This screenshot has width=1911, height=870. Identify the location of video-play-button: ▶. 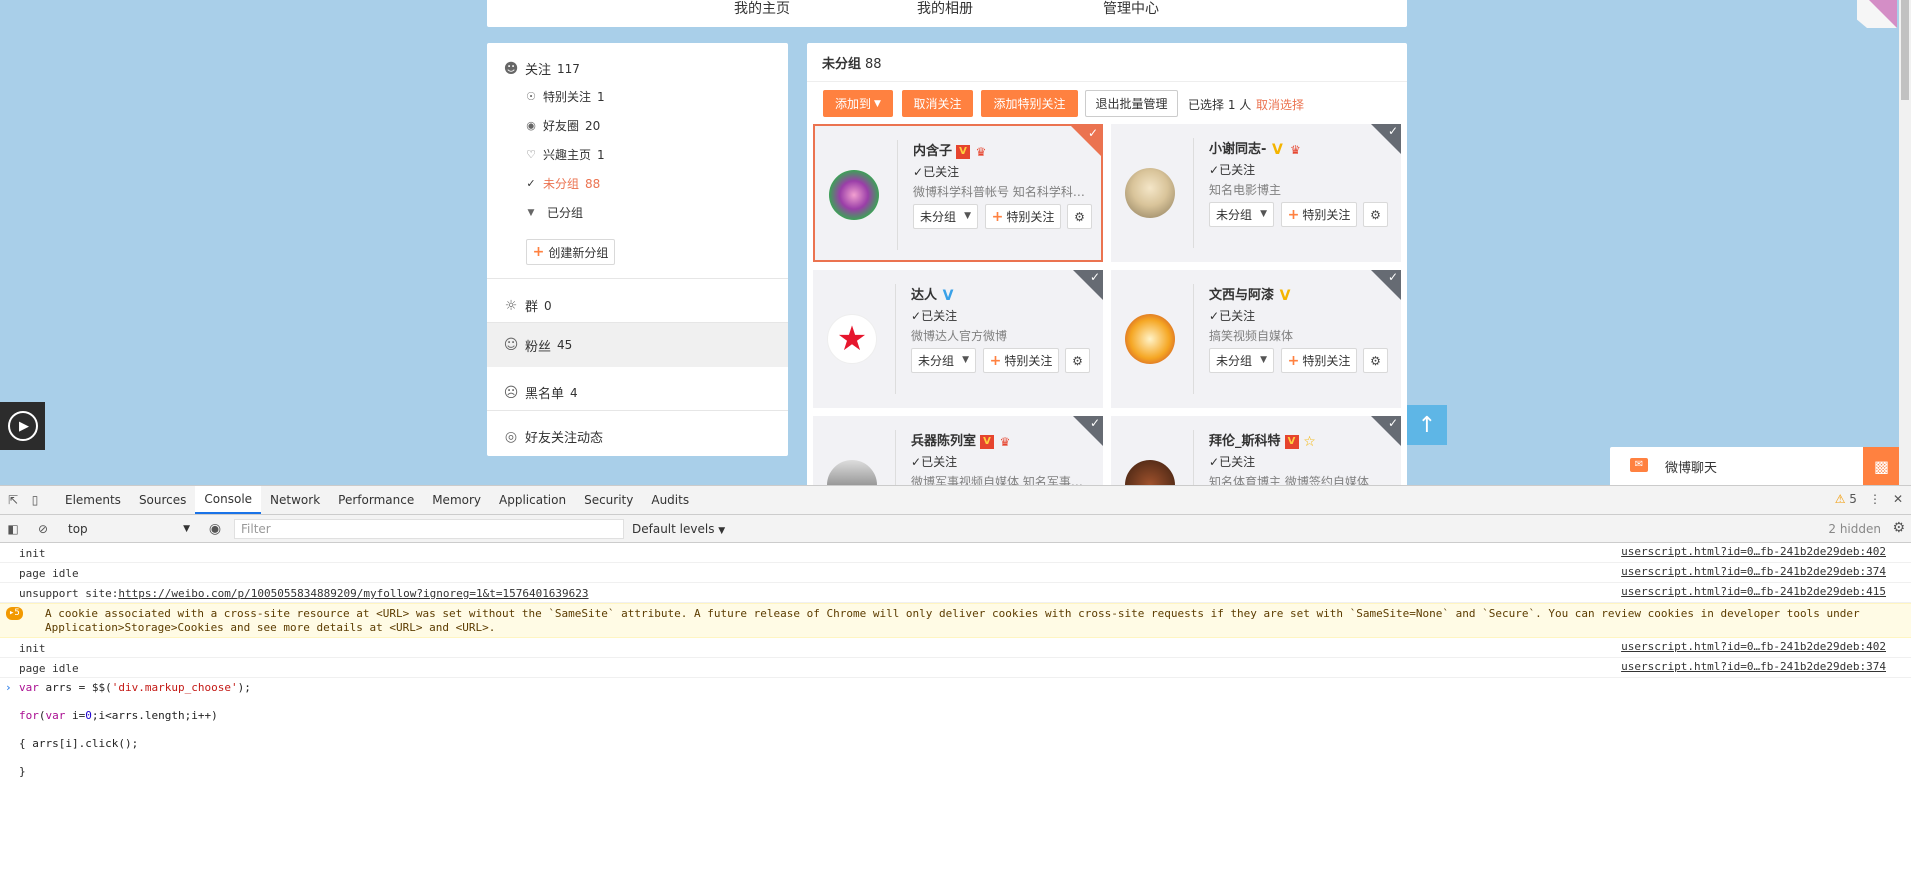
(22, 426).